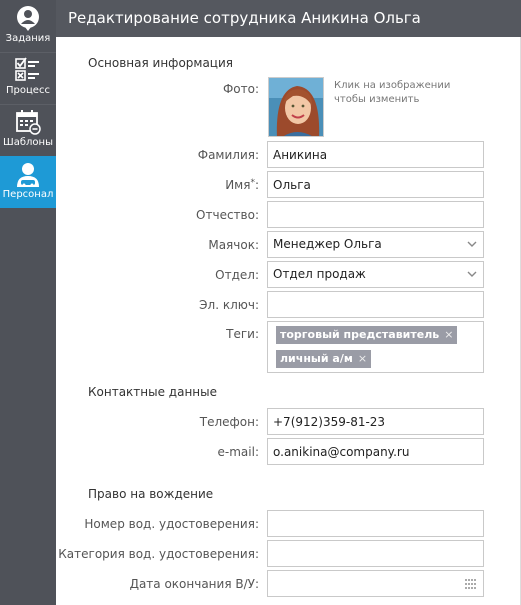  Describe the element at coordinates (28, 90) in the screenshot. I see `sidebar-item-label: Процесс` at that location.